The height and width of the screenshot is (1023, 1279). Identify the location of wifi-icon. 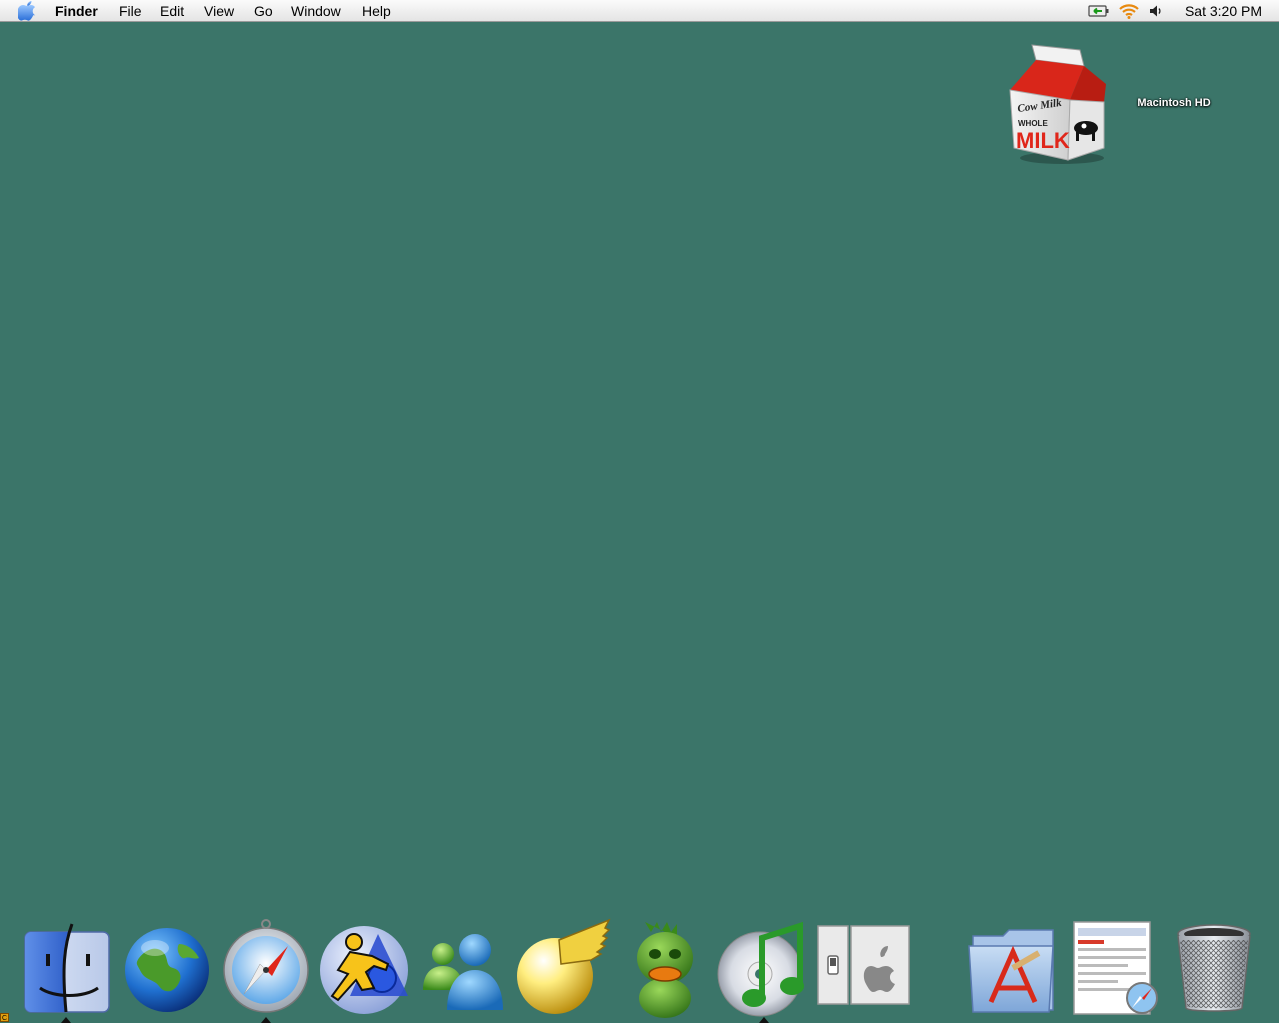
(1129, 11).